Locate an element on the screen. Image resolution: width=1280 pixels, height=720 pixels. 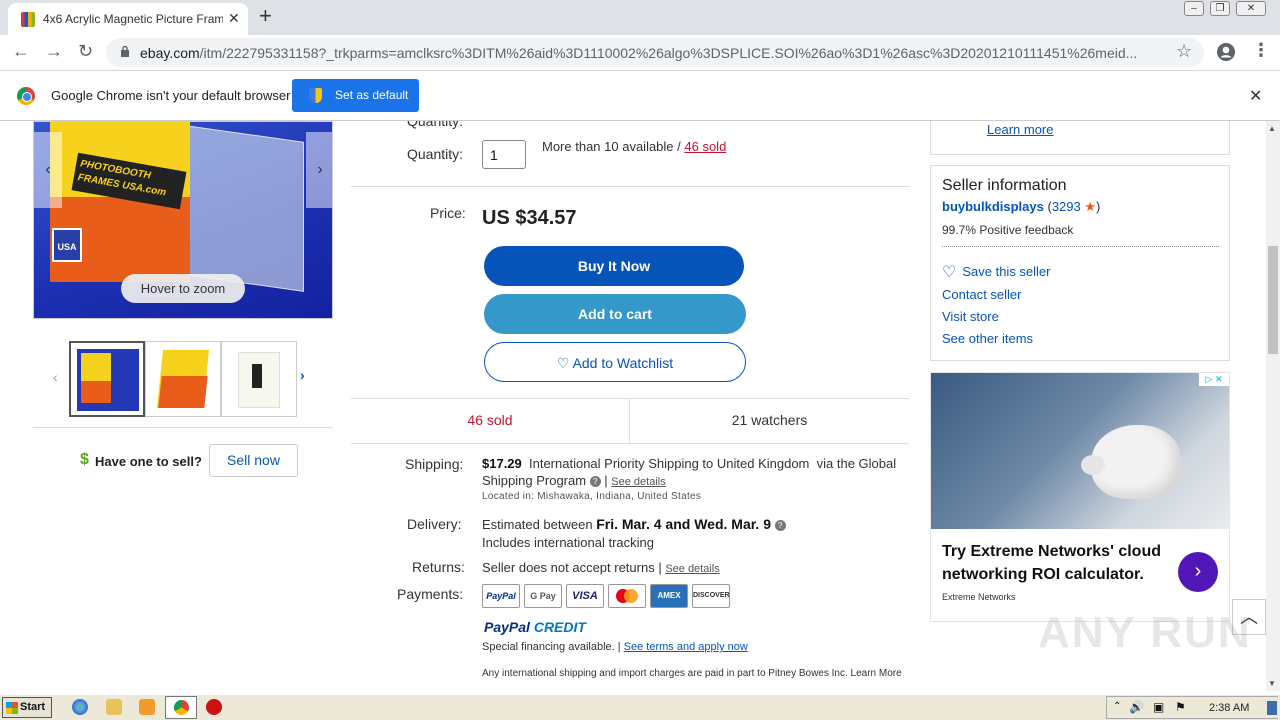
scroll-up-icon: ▲ is located at coordinates (1272, 128).